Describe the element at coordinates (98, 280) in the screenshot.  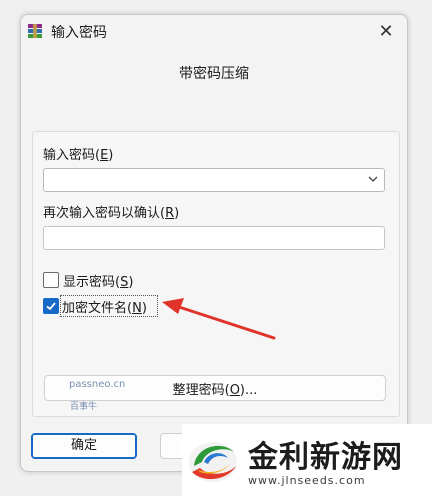
I see `show-password-label: 显示密码(S)` at that location.